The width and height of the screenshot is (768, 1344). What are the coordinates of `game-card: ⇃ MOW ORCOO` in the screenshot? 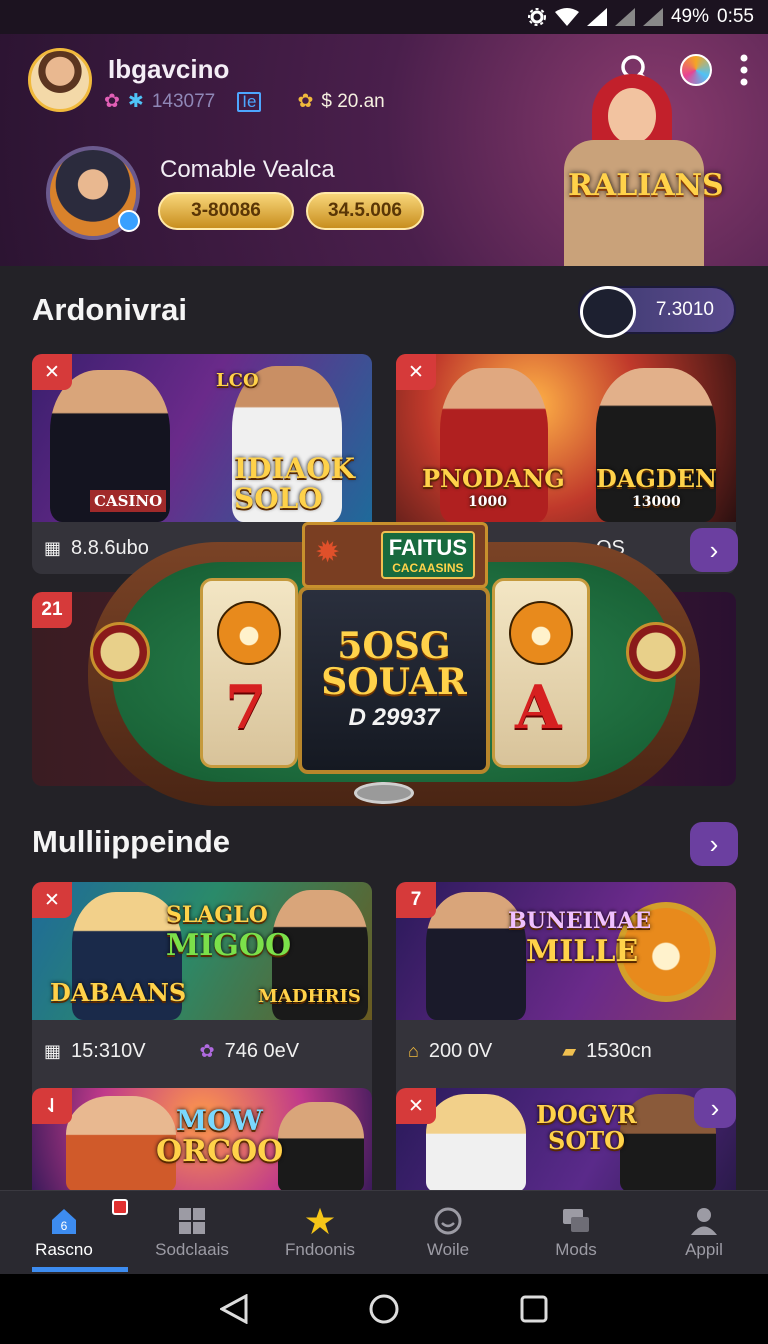 It's located at (202, 1140).